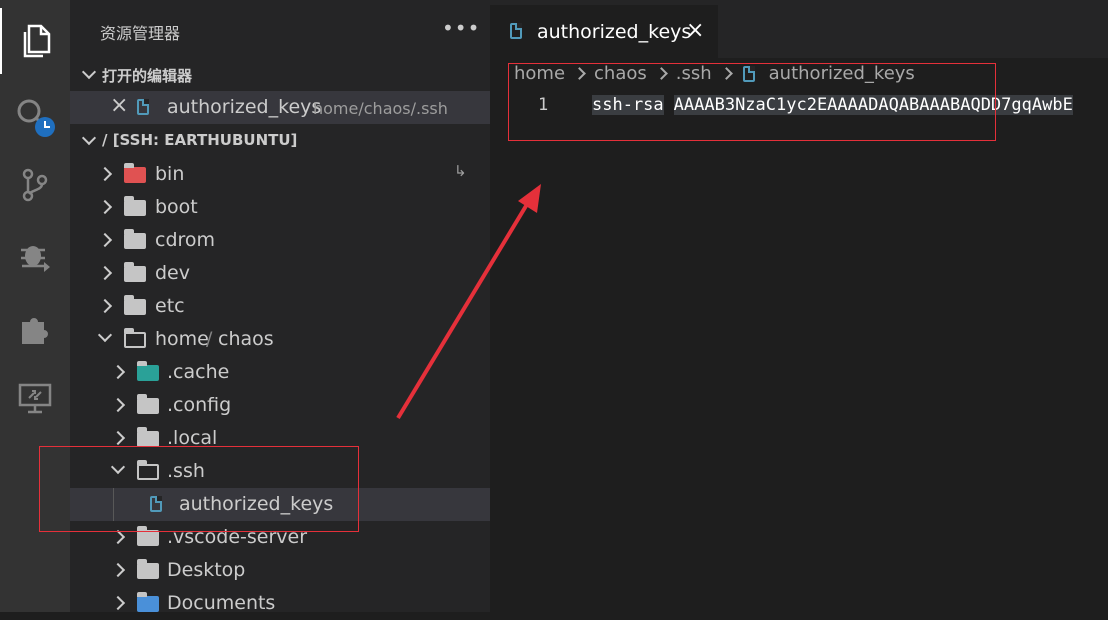  Describe the element at coordinates (468, 302) in the screenshot. I see `annotation-arrow` at that location.